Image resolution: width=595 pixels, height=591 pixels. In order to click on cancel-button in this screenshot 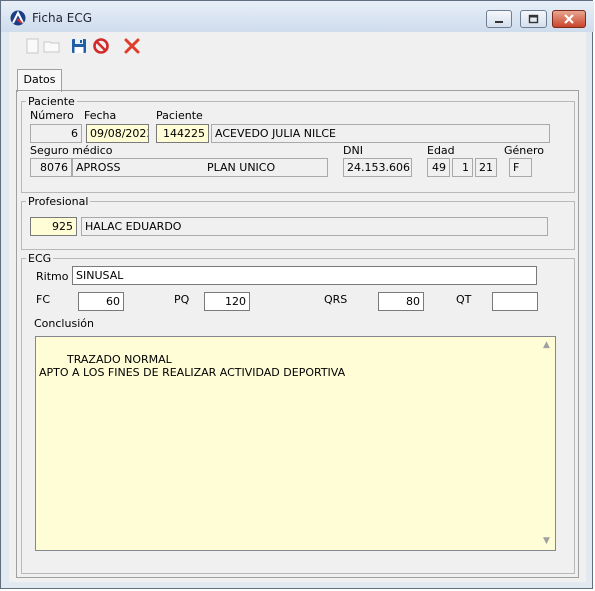, I will do `click(101, 46)`.